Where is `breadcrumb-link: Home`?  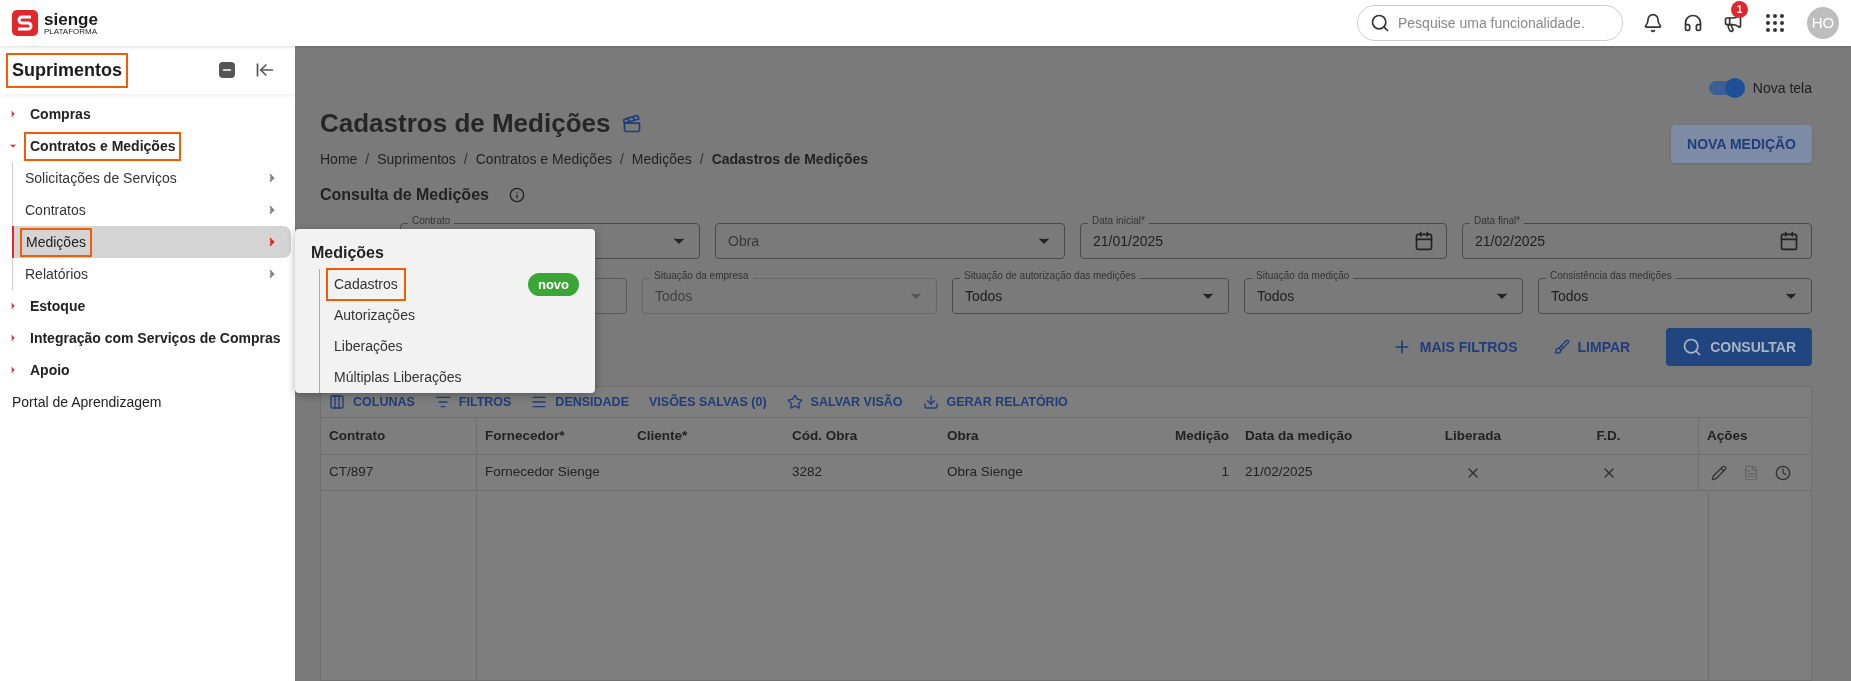
breadcrumb-link: Home is located at coordinates (339, 159).